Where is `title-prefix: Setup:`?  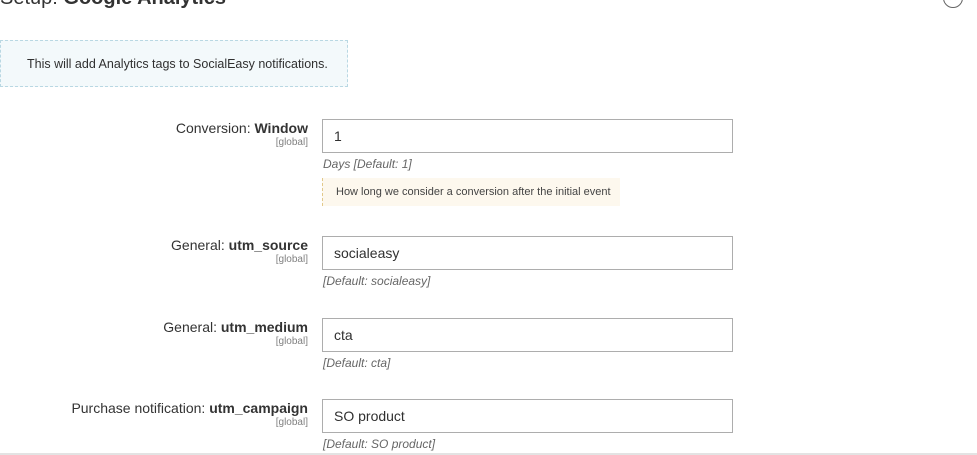
title-prefix: Setup: is located at coordinates (29, 4).